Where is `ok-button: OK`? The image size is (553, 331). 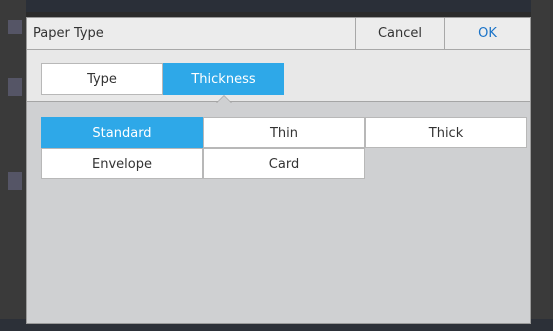
ok-button: OK is located at coordinates (487, 33).